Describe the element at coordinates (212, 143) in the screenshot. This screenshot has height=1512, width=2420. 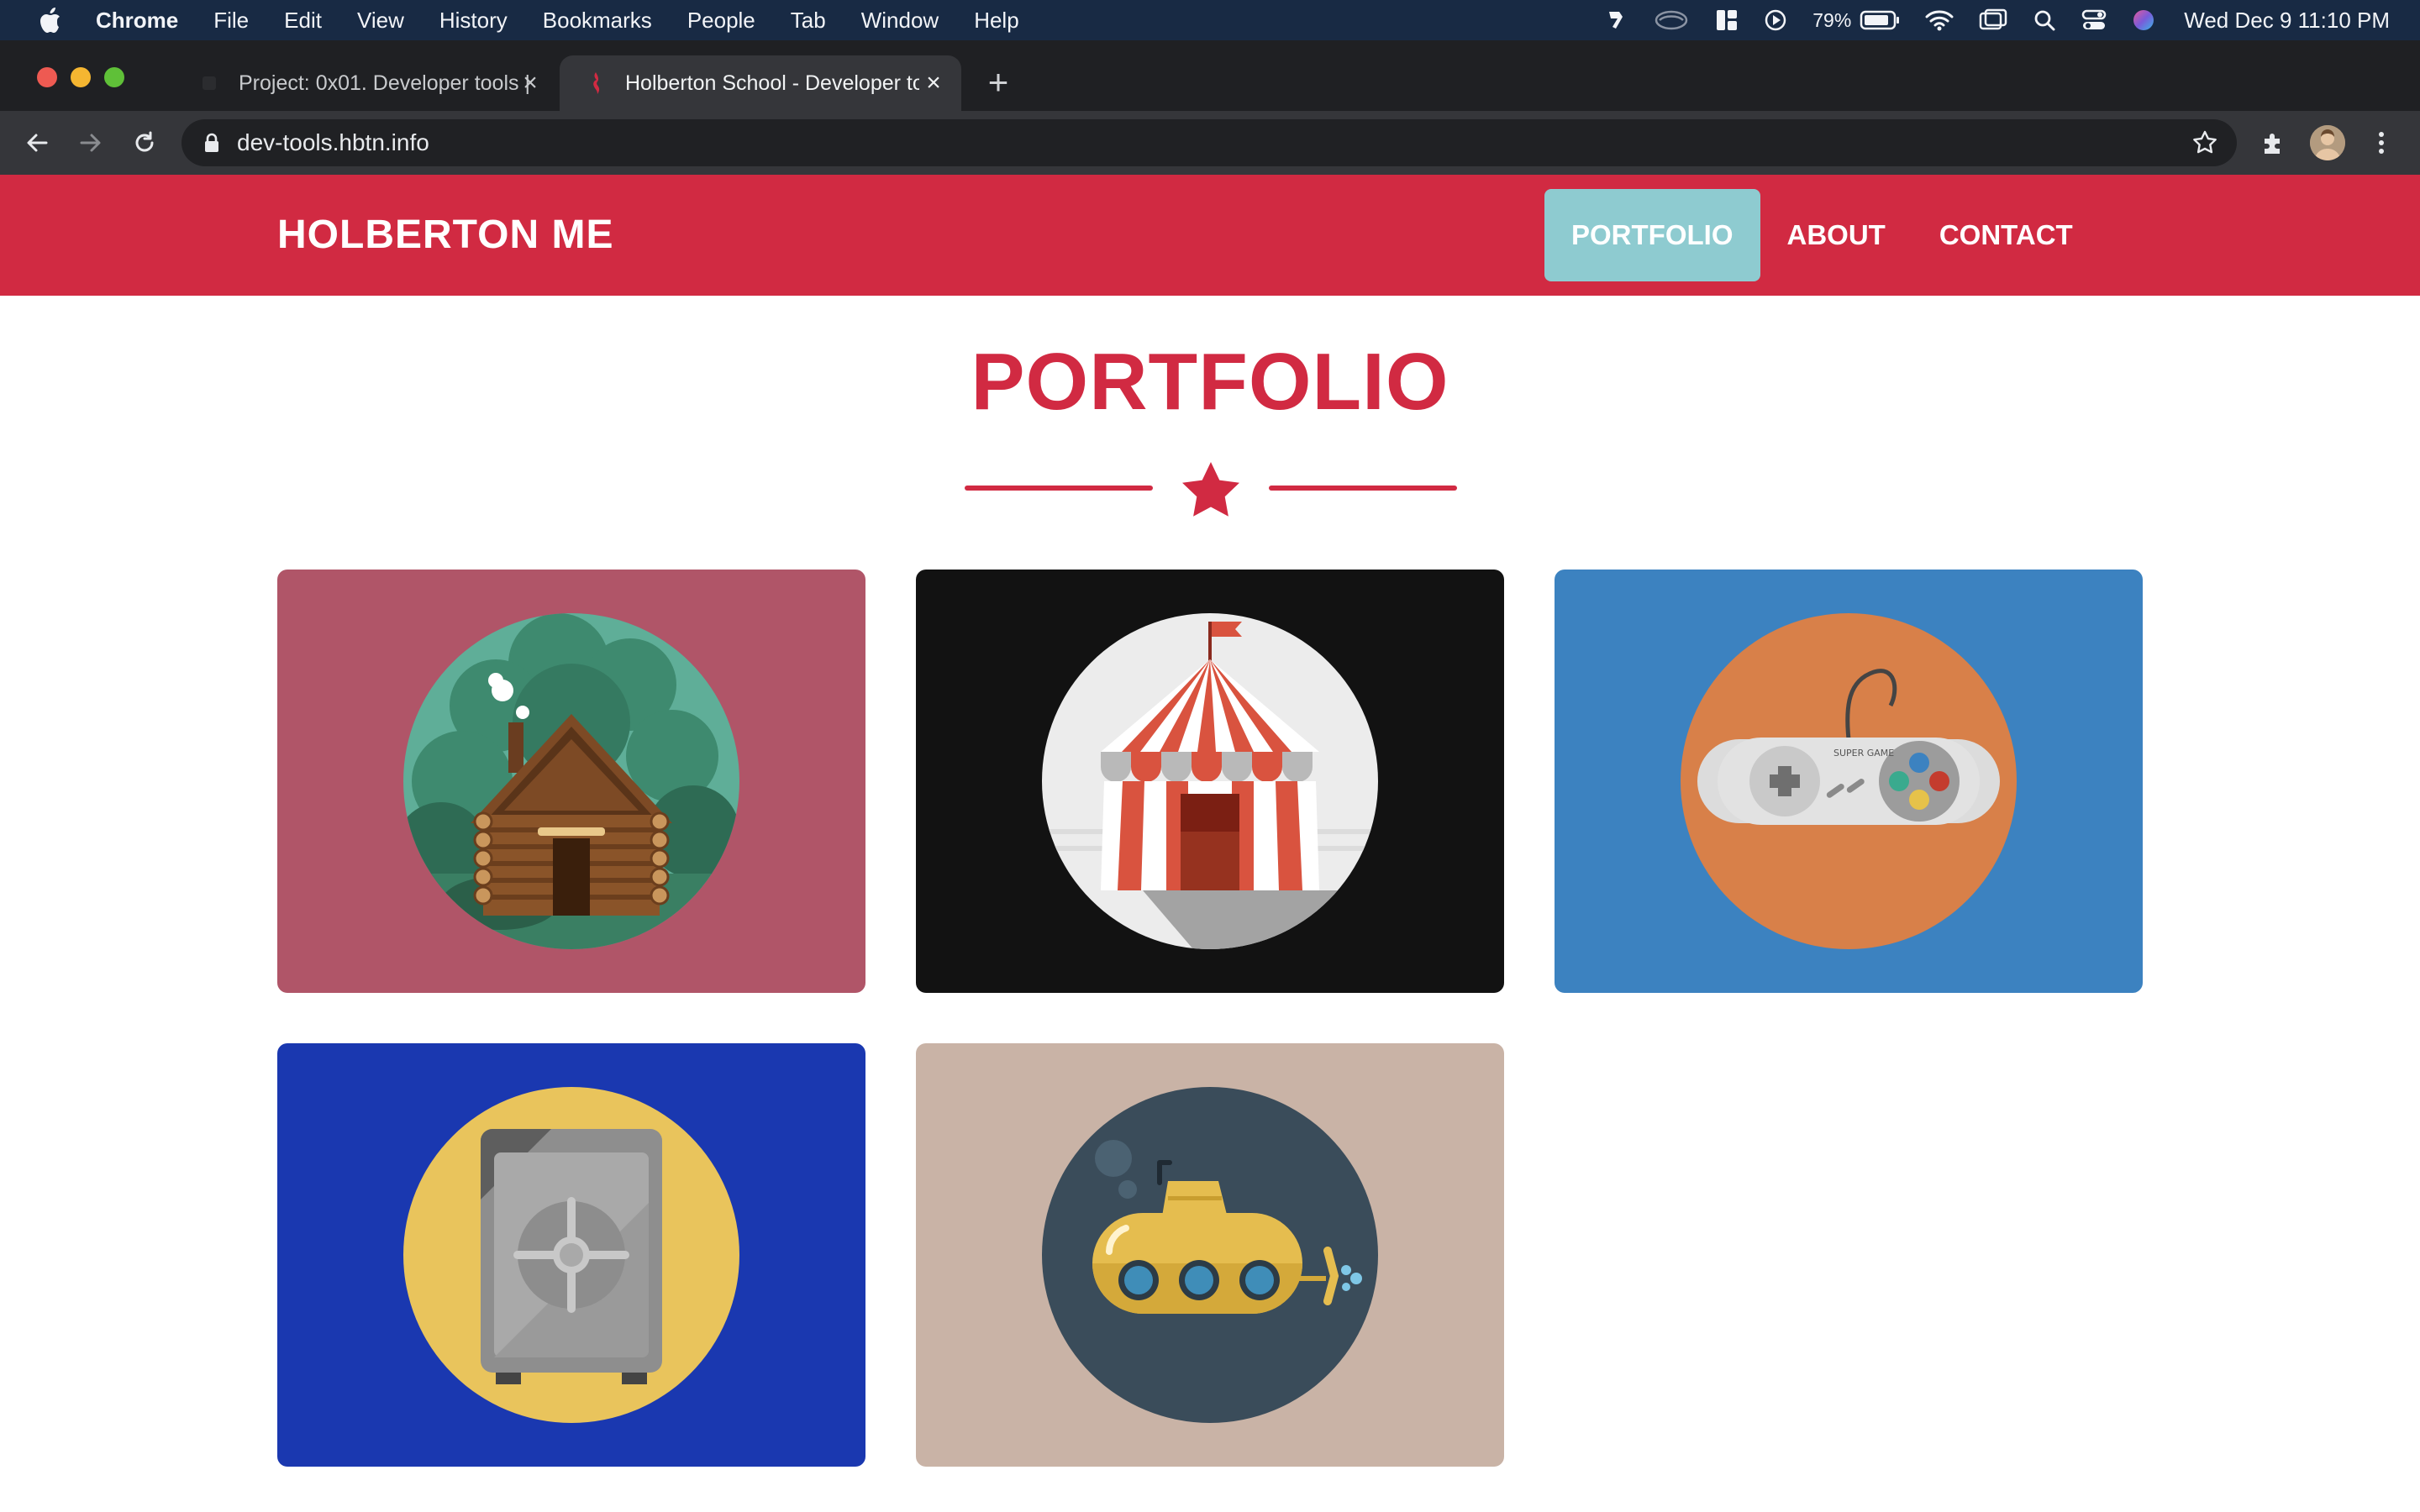
I see `lock-icon` at that location.